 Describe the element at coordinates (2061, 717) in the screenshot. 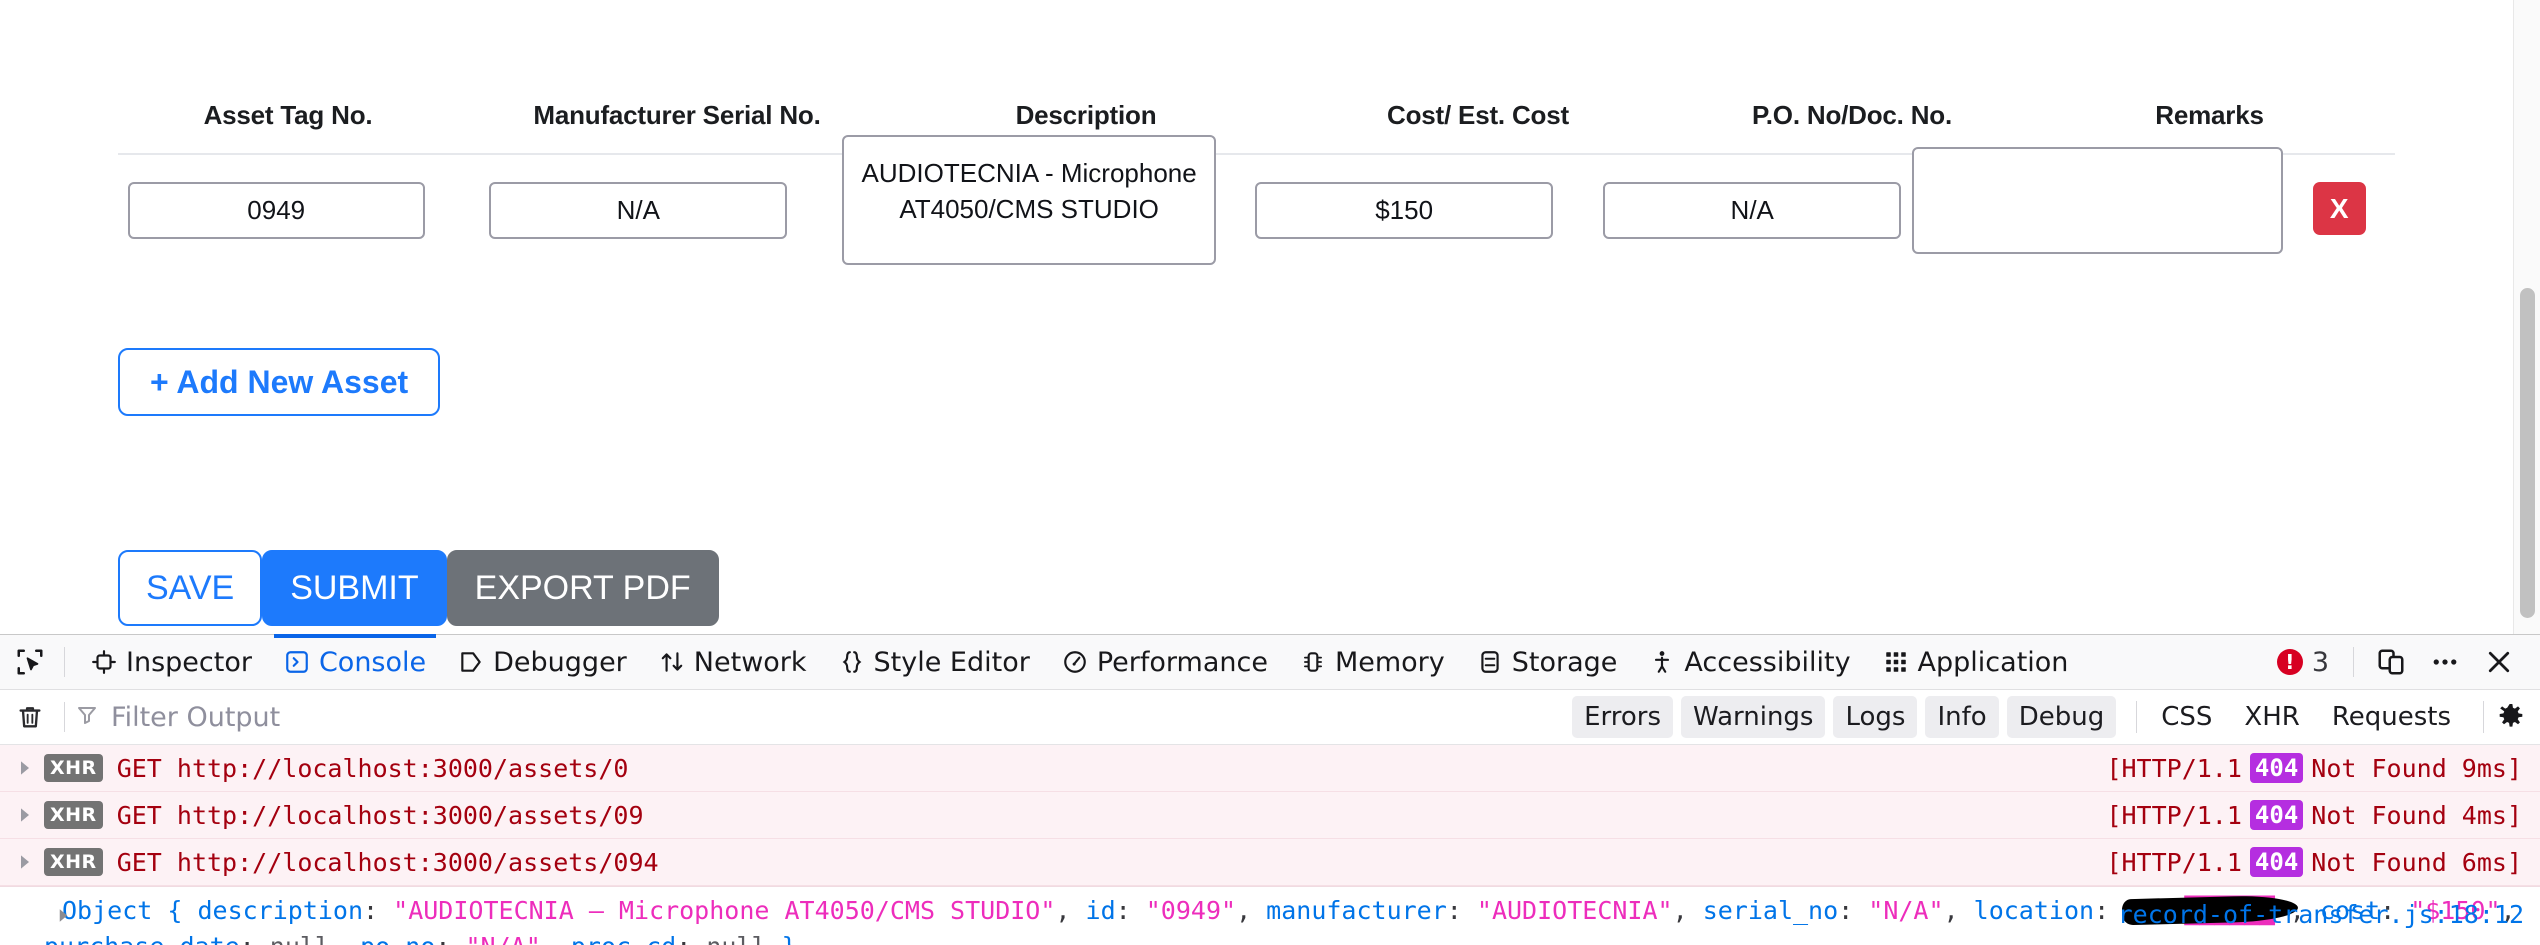

I see `filter-debug-button: Debug` at that location.